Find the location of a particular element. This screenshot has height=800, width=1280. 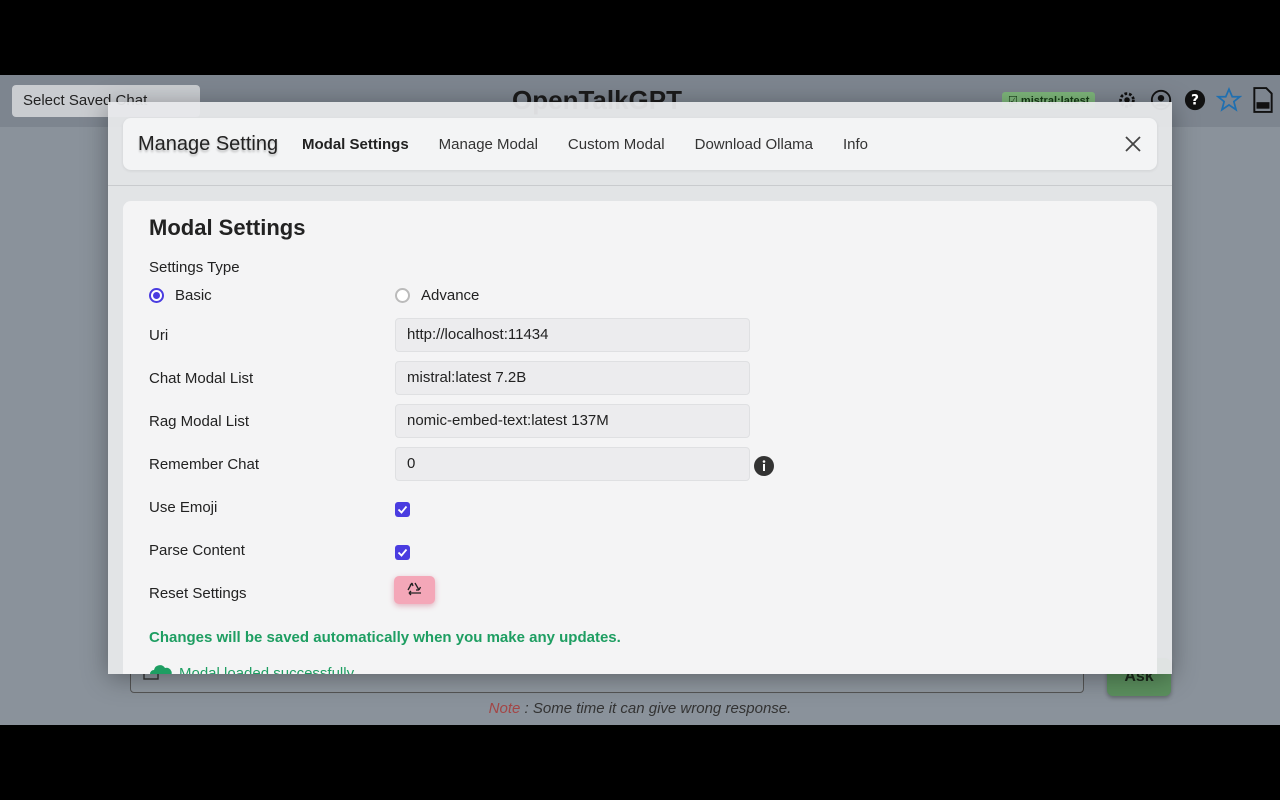

parse-content-label: Parse Content is located at coordinates (197, 550).